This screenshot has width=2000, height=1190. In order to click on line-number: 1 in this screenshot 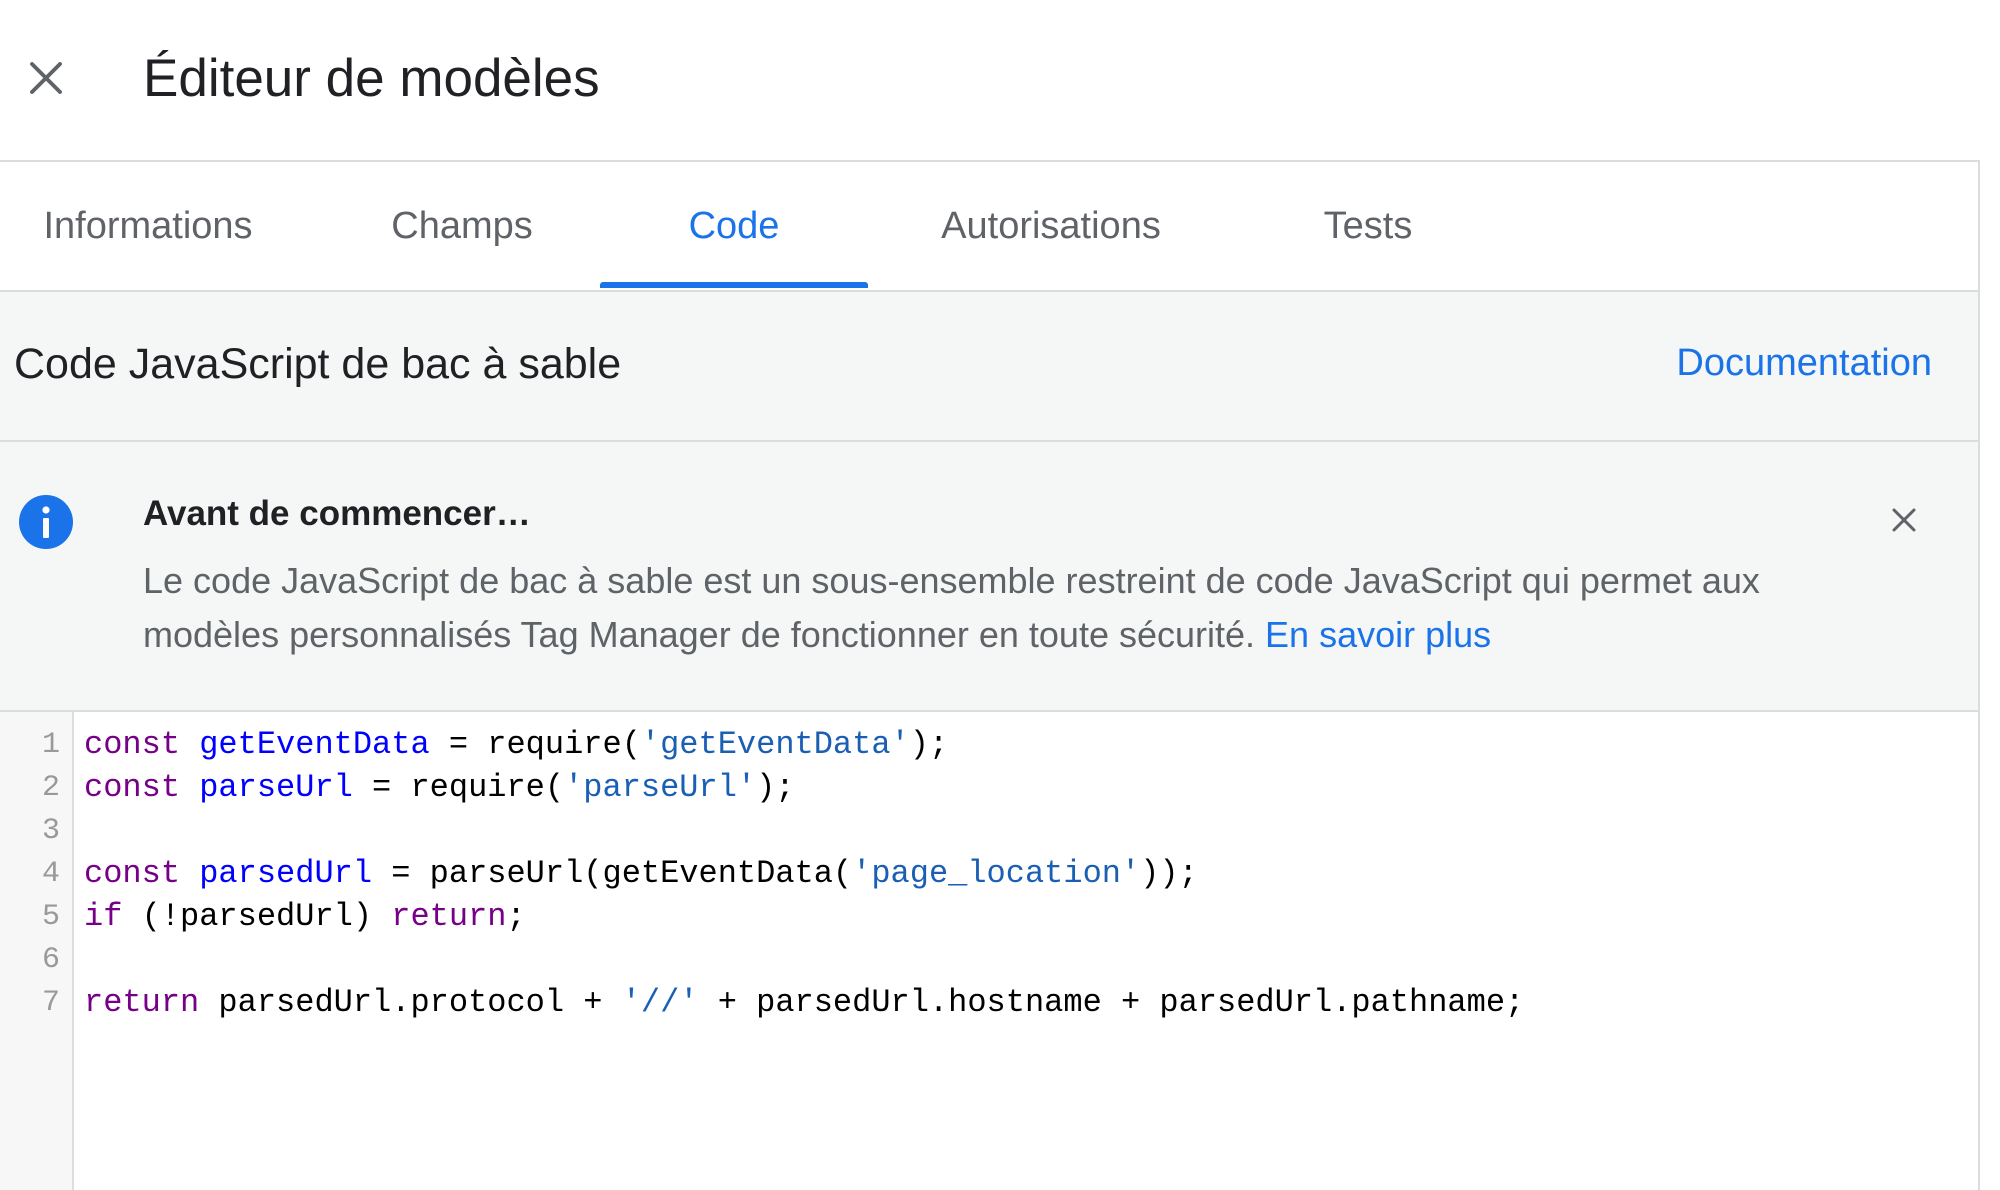, I will do `click(50, 745)`.